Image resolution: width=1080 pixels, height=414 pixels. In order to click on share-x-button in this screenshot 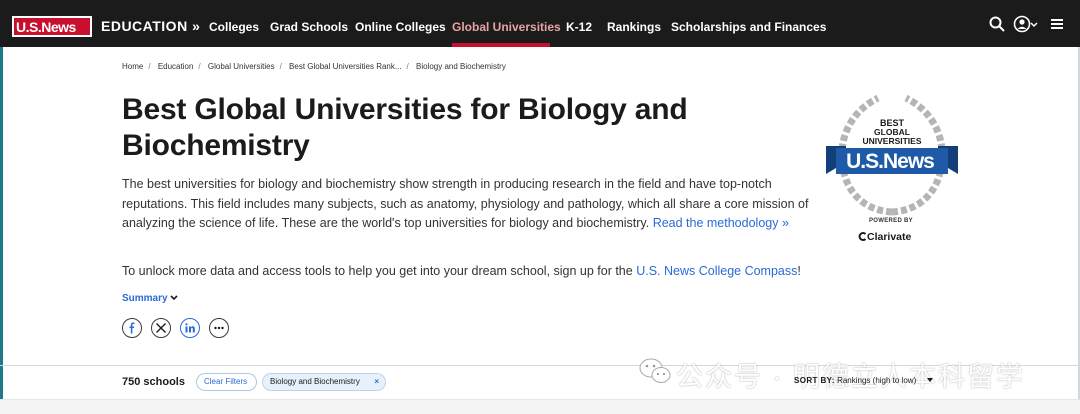, I will do `click(161, 328)`.